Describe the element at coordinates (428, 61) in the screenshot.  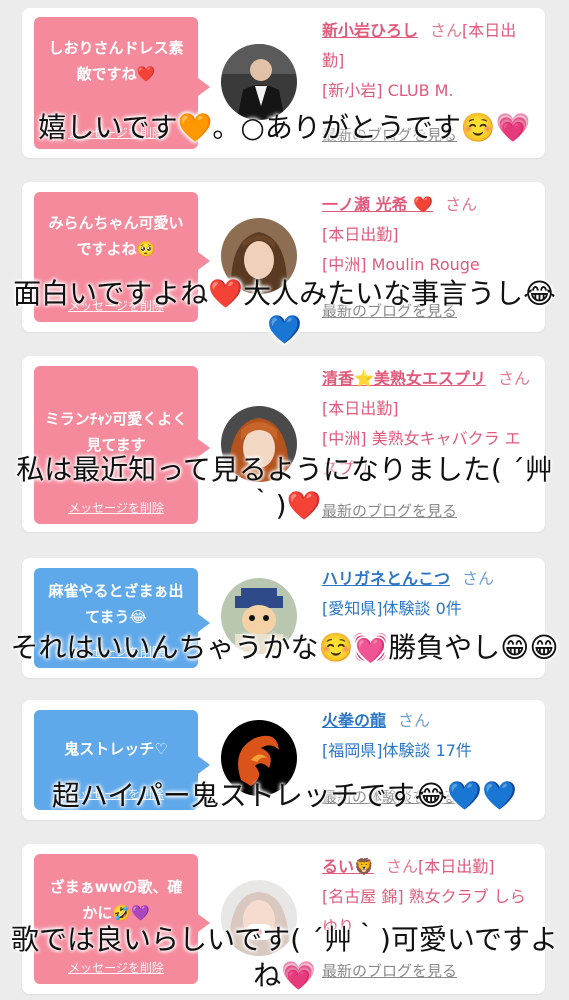
I see `user-info: 新小岩ひろし さん[本日出勤] [新小岩] CLUB M.` at that location.